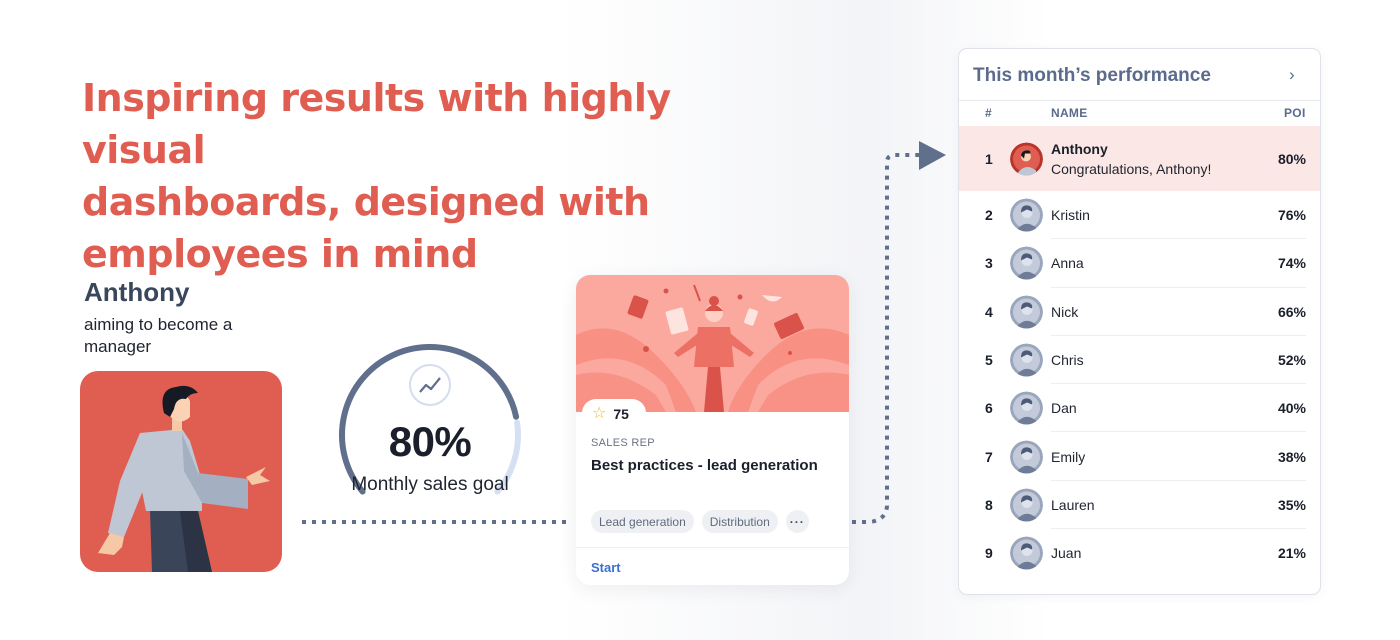 The image size is (1400, 640). Describe the element at coordinates (989, 456) in the screenshot. I see `row-rank: 7` at that location.